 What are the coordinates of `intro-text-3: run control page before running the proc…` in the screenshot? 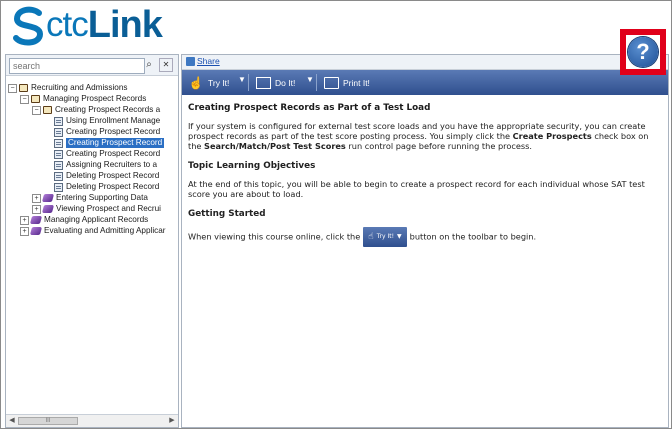 It's located at (439, 146).